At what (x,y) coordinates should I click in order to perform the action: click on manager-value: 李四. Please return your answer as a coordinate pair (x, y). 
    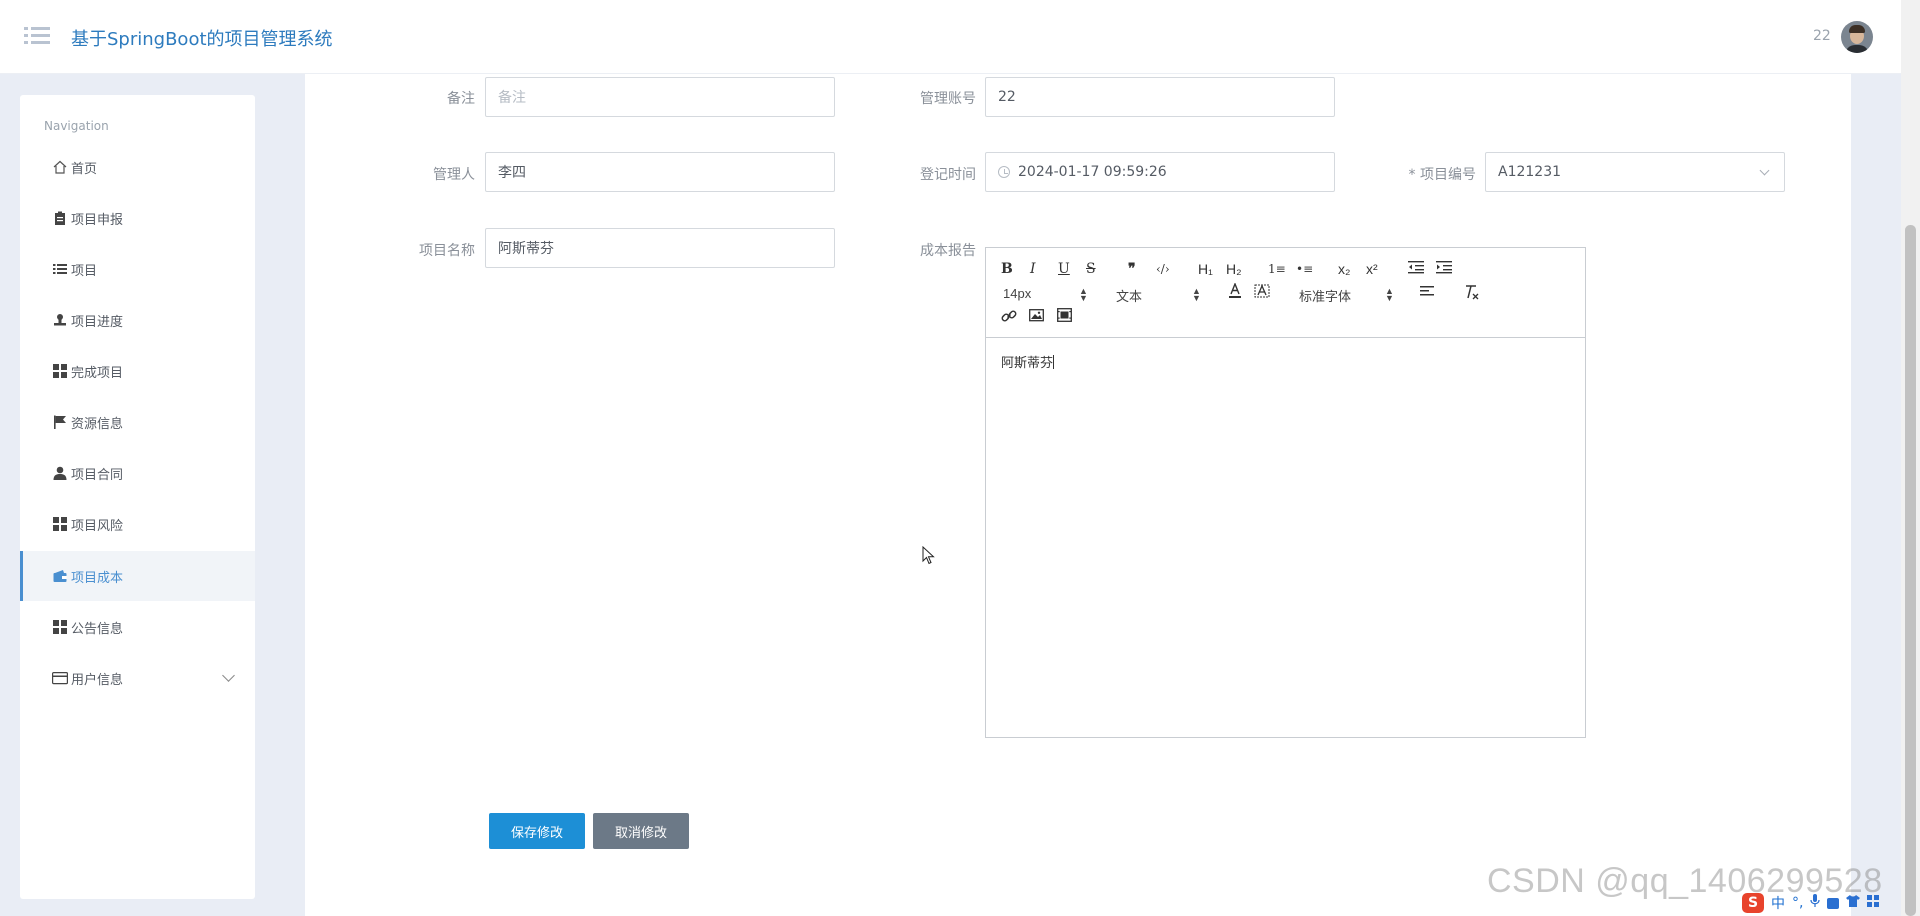
    Looking at the image, I should click on (512, 173).